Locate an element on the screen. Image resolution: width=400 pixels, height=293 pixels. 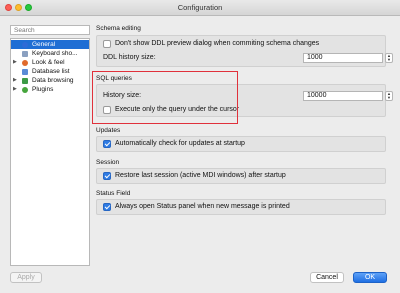
title-bar: Configuration is located at coordinates (200, 8).